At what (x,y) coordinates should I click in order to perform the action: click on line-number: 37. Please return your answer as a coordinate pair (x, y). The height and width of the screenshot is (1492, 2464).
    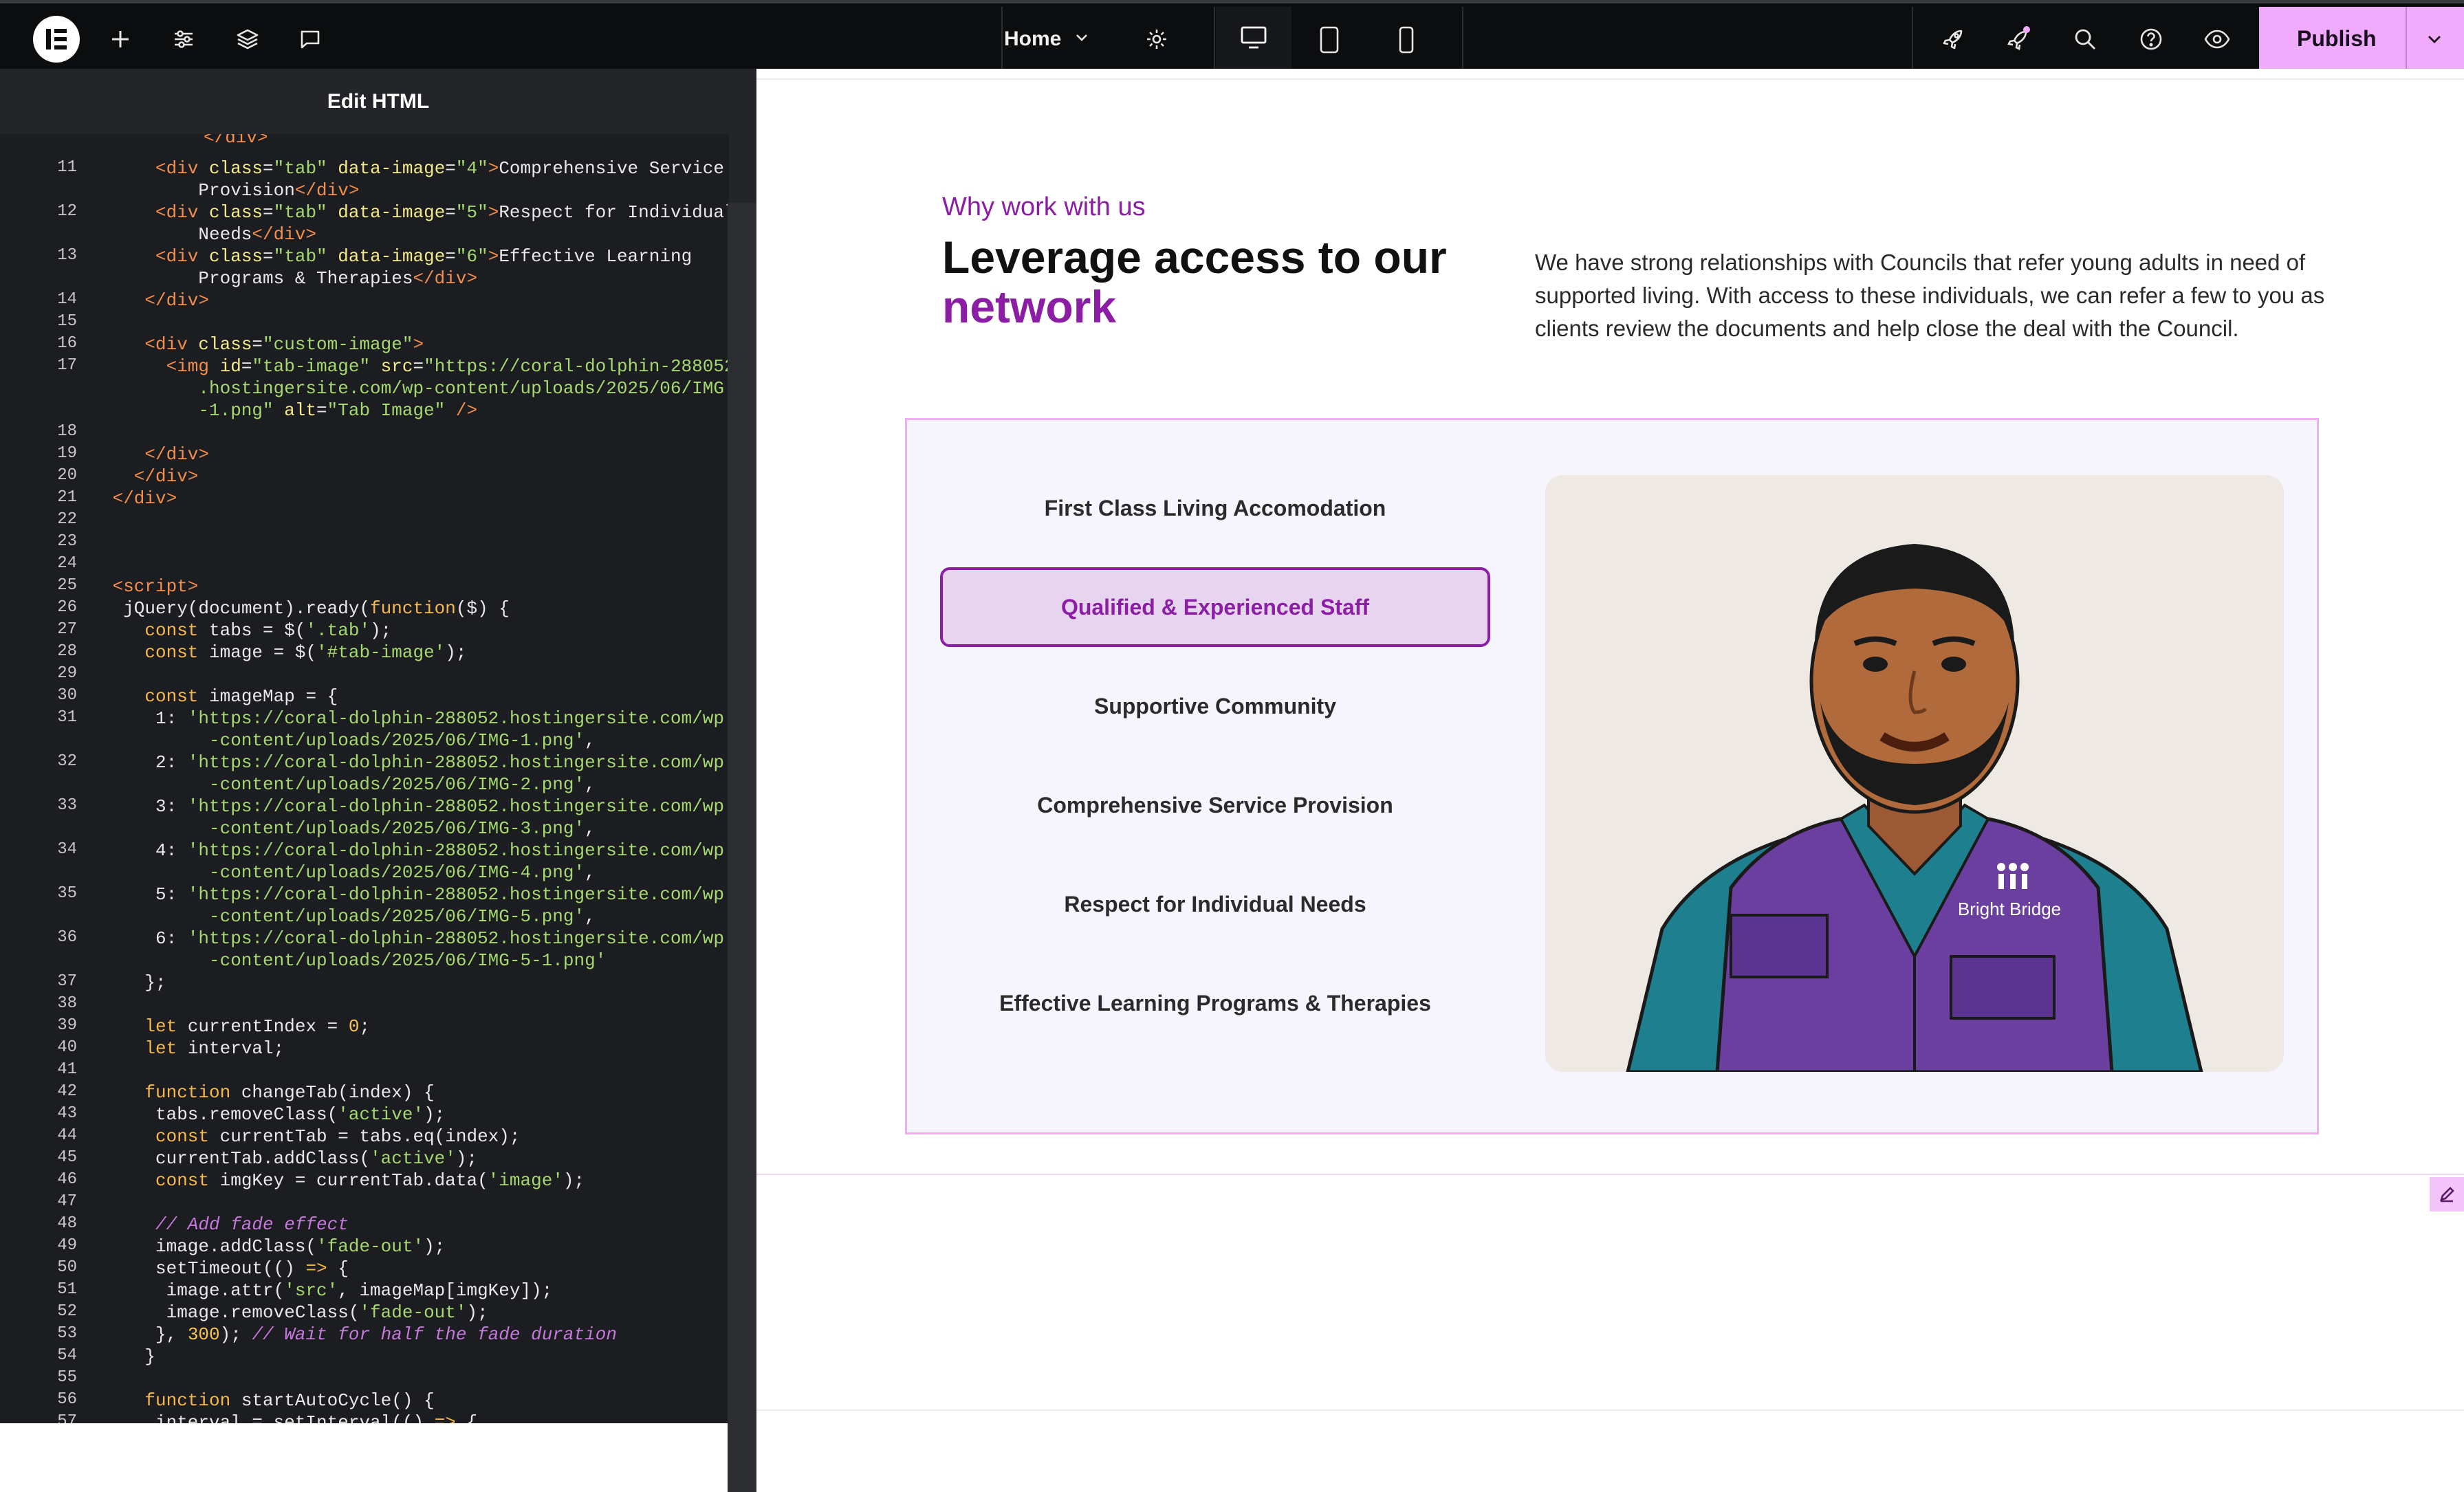
    Looking at the image, I should click on (67, 981).